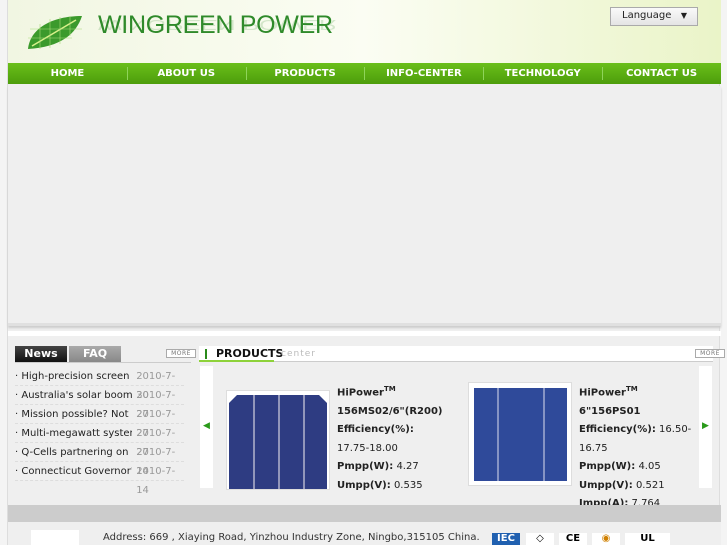 The height and width of the screenshot is (545, 727). I want to click on dropdown-arrow-icon: ▼, so click(683, 15).